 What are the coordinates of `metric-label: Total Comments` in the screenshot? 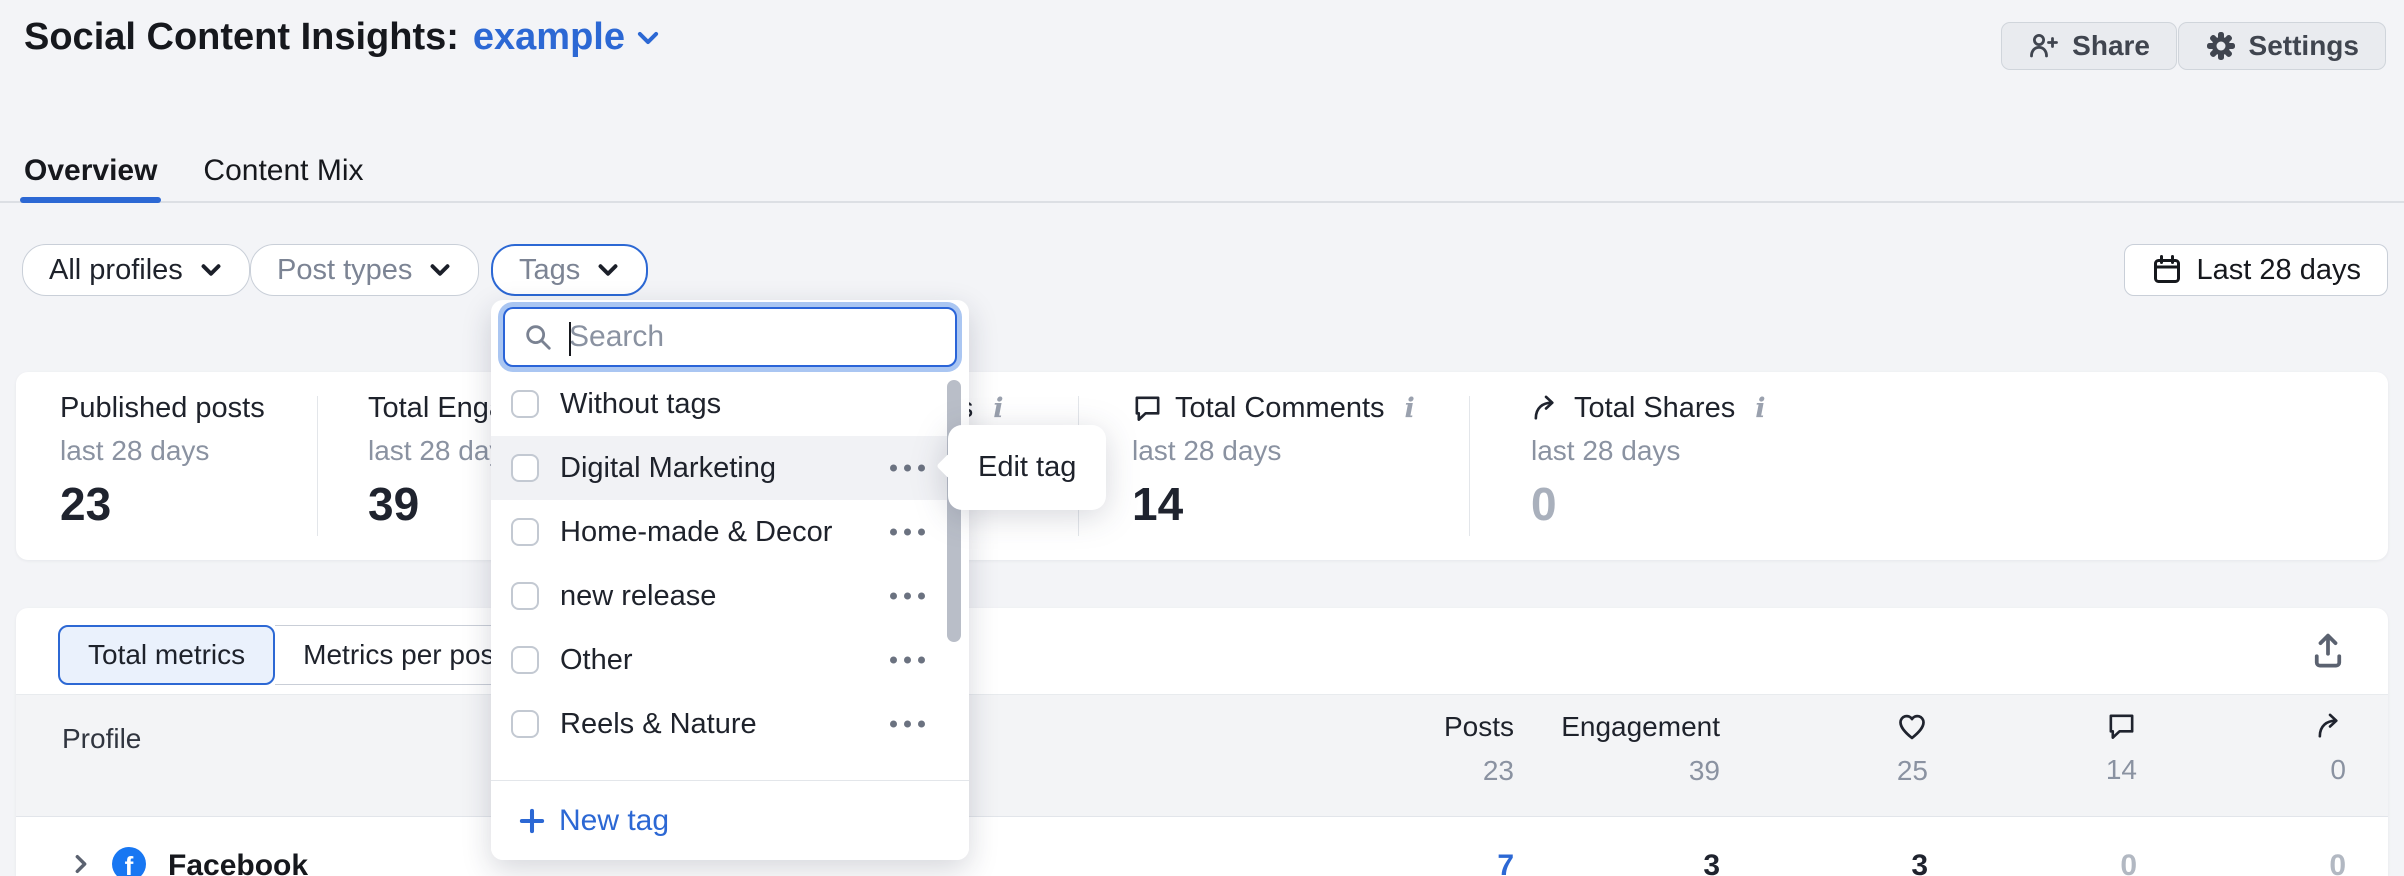 It's located at (1280, 408).